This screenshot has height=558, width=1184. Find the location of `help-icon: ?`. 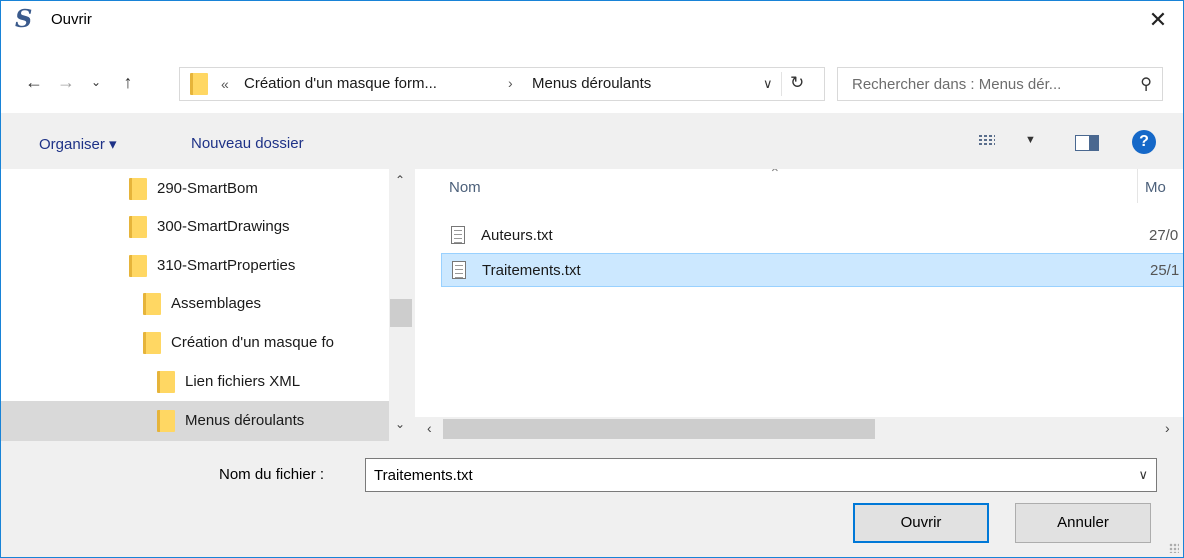

help-icon: ? is located at coordinates (1144, 142).